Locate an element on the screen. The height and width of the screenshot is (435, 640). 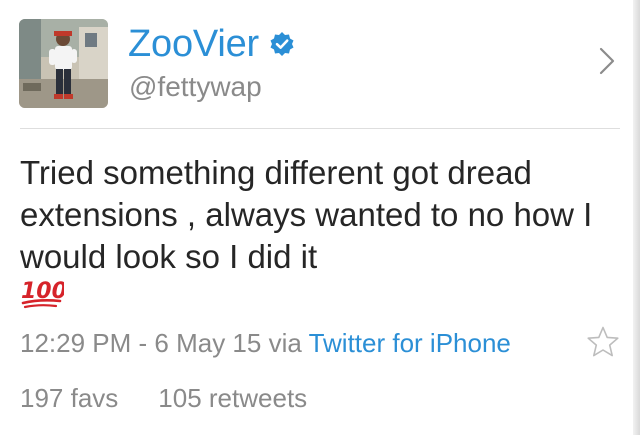
header-divider is located at coordinates (320, 128).